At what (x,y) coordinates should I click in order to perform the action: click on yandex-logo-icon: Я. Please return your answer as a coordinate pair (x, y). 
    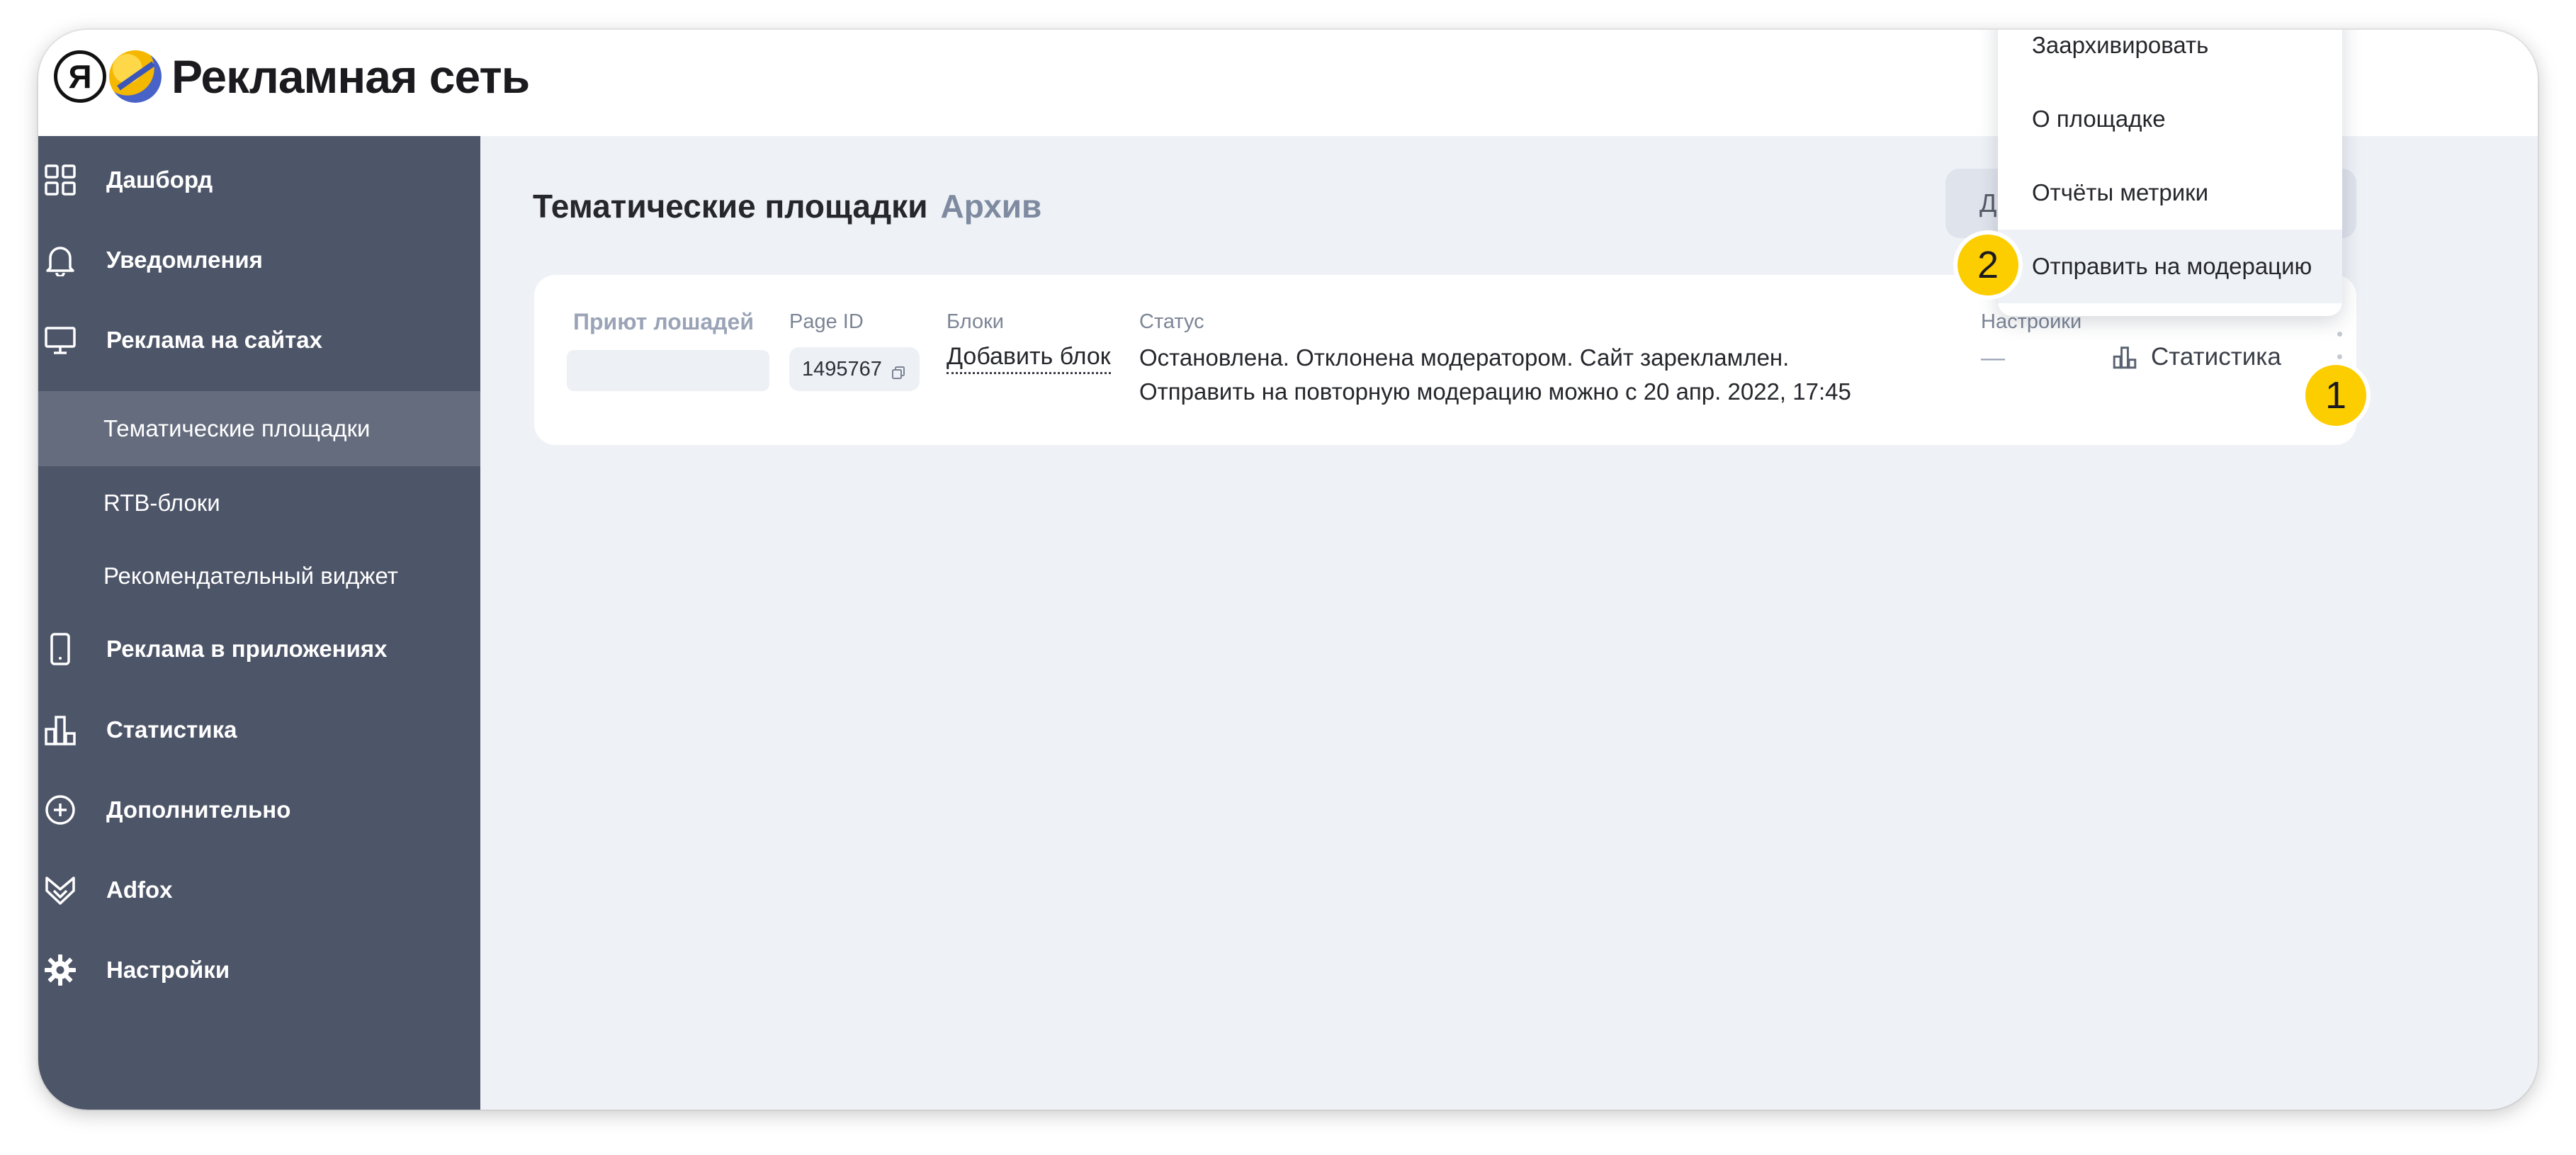
    Looking at the image, I should click on (80, 76).